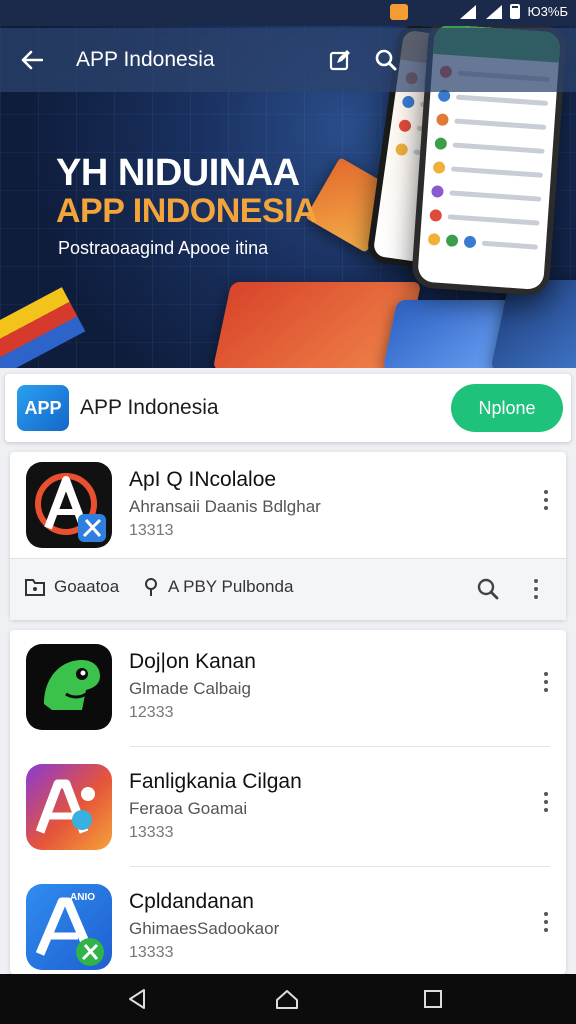 Image resolution: width=576 pixels, height=1024 pixels. Describe the element at coordinates (547, 11) in the screenshot. I see `battery-text: Ю3%Б` at that location.